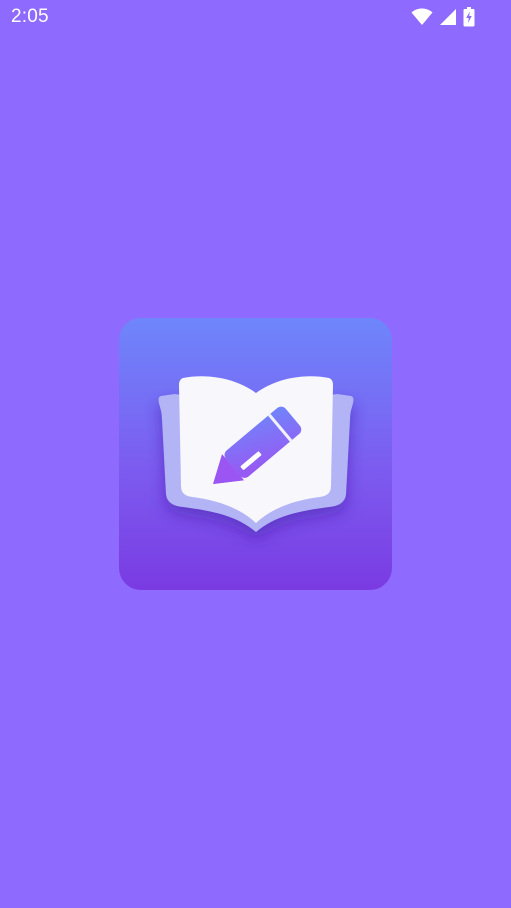 The image size is (511, 908). Describe the element at coordinates (255, 17) in the screenshot. I see `status-bar: 2:05` at that location.